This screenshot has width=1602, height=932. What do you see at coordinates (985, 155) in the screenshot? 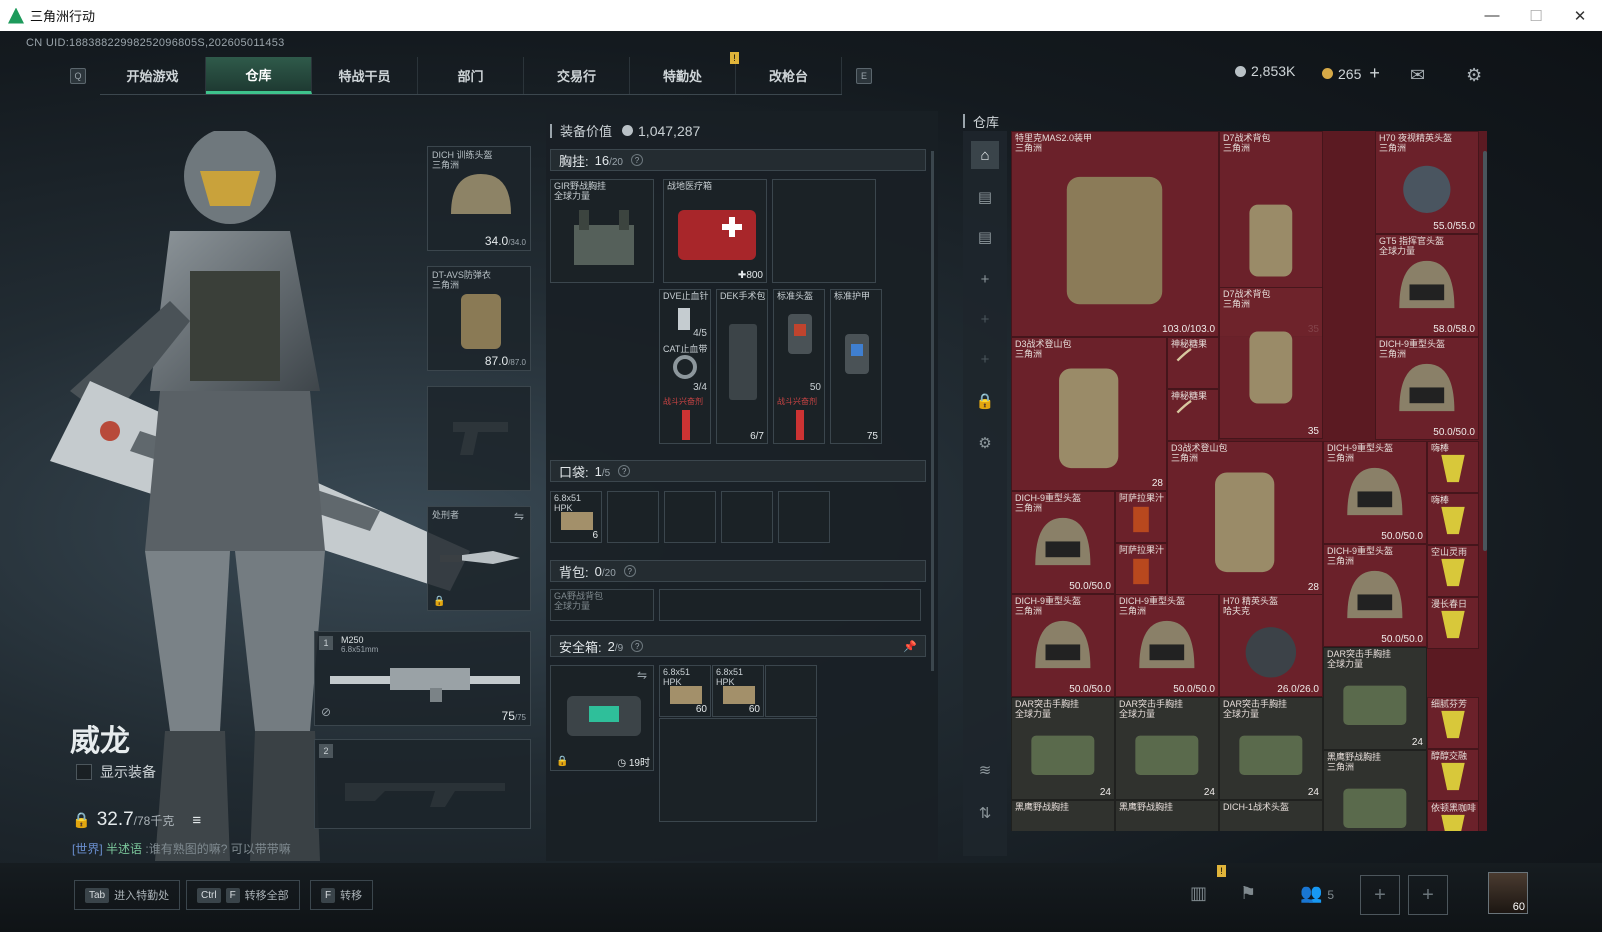
I see `stash-home-icon: ⌂` at bounding box center [985, 155].